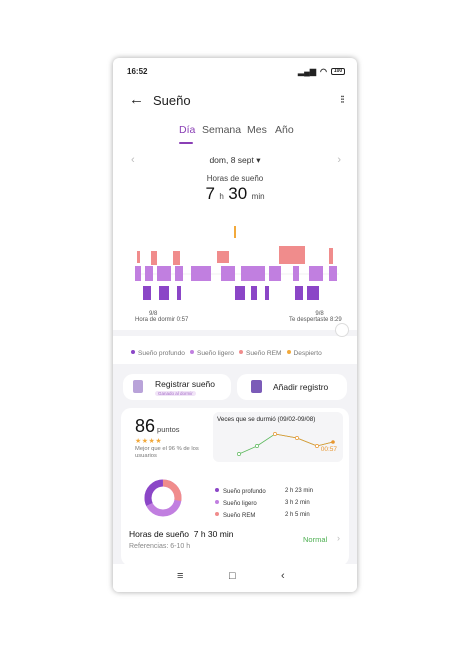 The width and height of the screenshot is (472, 650). Describe the element at coordinates (339, 160) in the screenshot. I see `next-day-icon: ›` at that location.